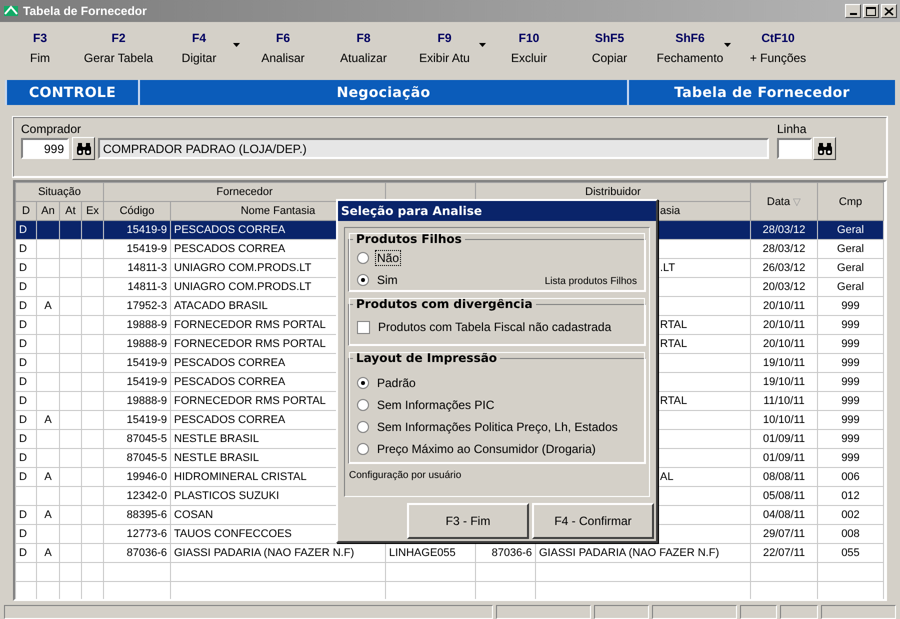 This screenshot has height=619, width=900. Describe the element at coordinates (51, 129) in the screenshot. I see `field-label: Comprador` at that location.